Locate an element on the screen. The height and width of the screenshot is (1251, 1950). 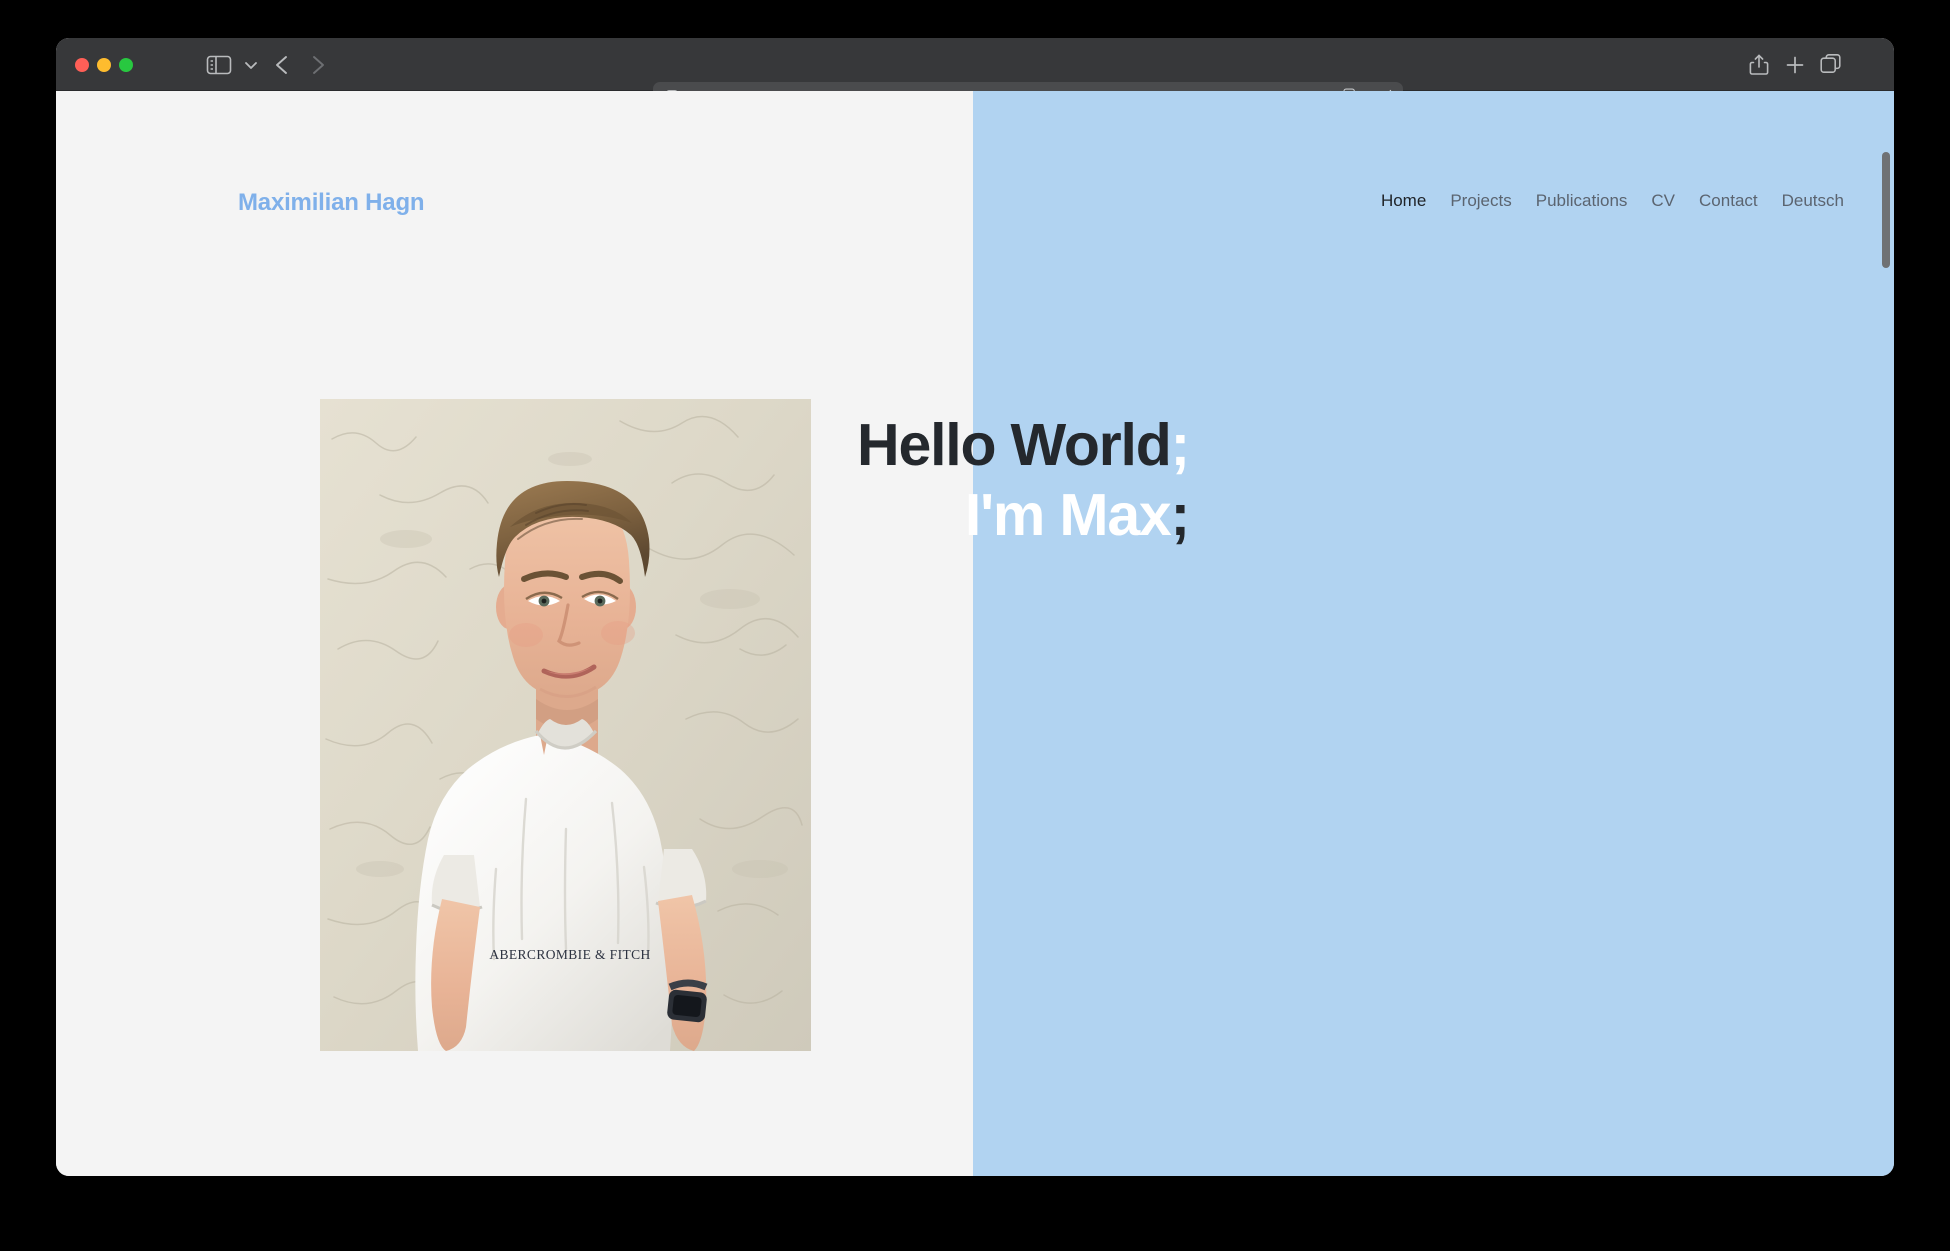
window-controls is located at coordinates (104, 65).